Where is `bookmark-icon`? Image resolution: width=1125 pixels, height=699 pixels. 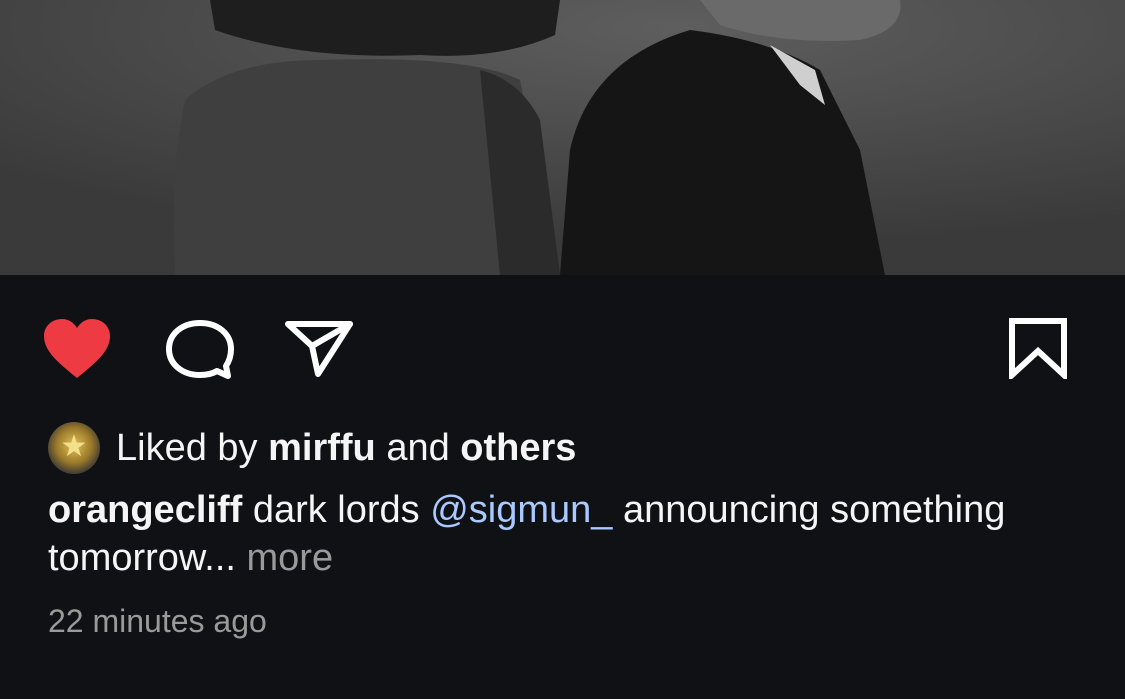 bookmark-icon is located at coordinates (1038, 348).